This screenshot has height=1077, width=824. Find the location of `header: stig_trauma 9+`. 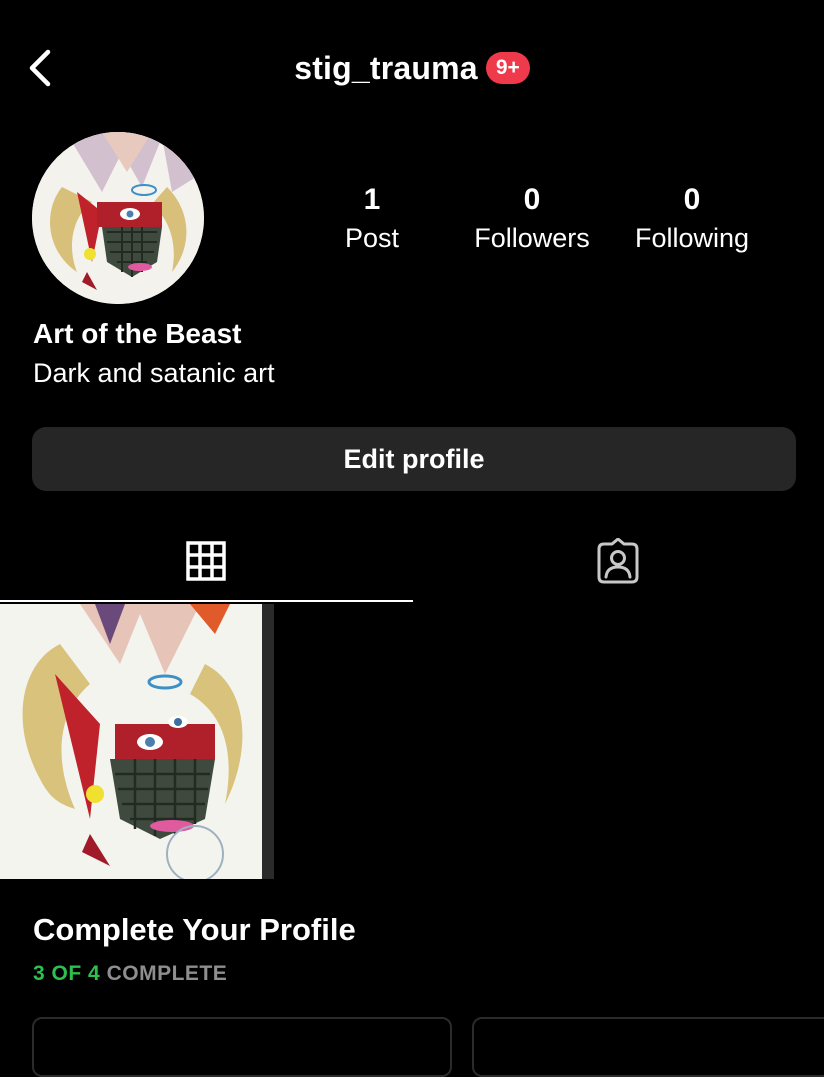

header: stig_trauma 9+ is located at coordinates (412, 68).